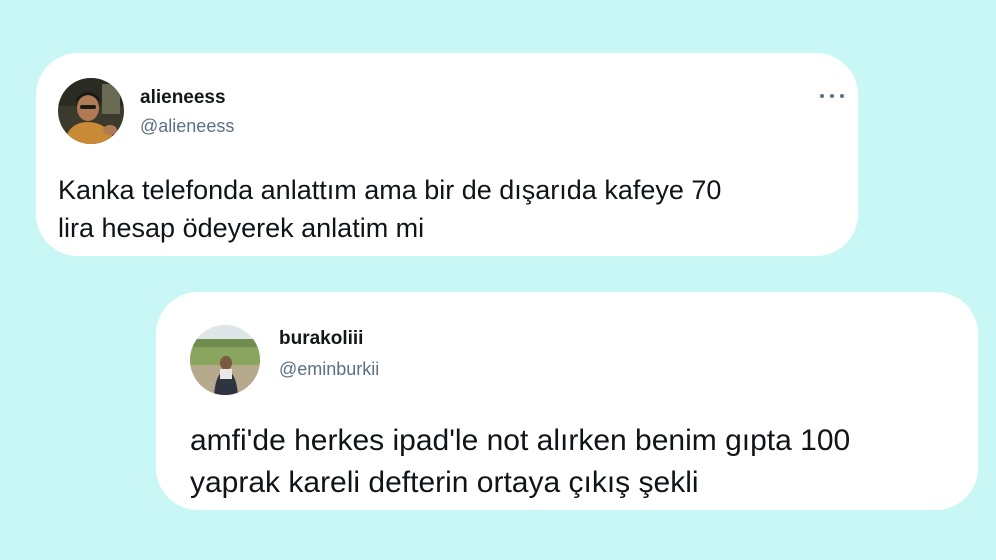 The image size is (996, 560). What do you see at coordinates (329, 369) in the screenshot?
I see `user-handle: @eminburkii` at bounding box center [329, 369].